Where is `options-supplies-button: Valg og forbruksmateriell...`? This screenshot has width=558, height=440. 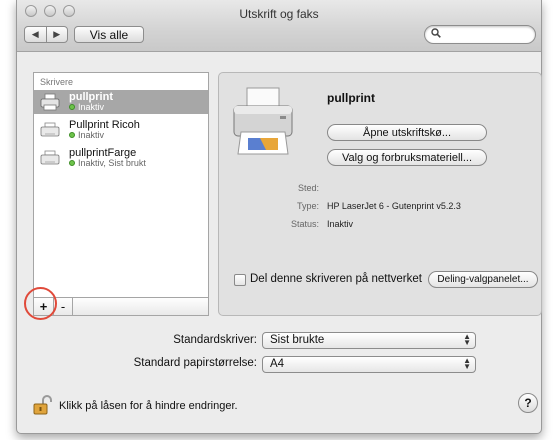
options-supplies-button: Valg og forbruksmateriell... is located at coordinates (407, 157).